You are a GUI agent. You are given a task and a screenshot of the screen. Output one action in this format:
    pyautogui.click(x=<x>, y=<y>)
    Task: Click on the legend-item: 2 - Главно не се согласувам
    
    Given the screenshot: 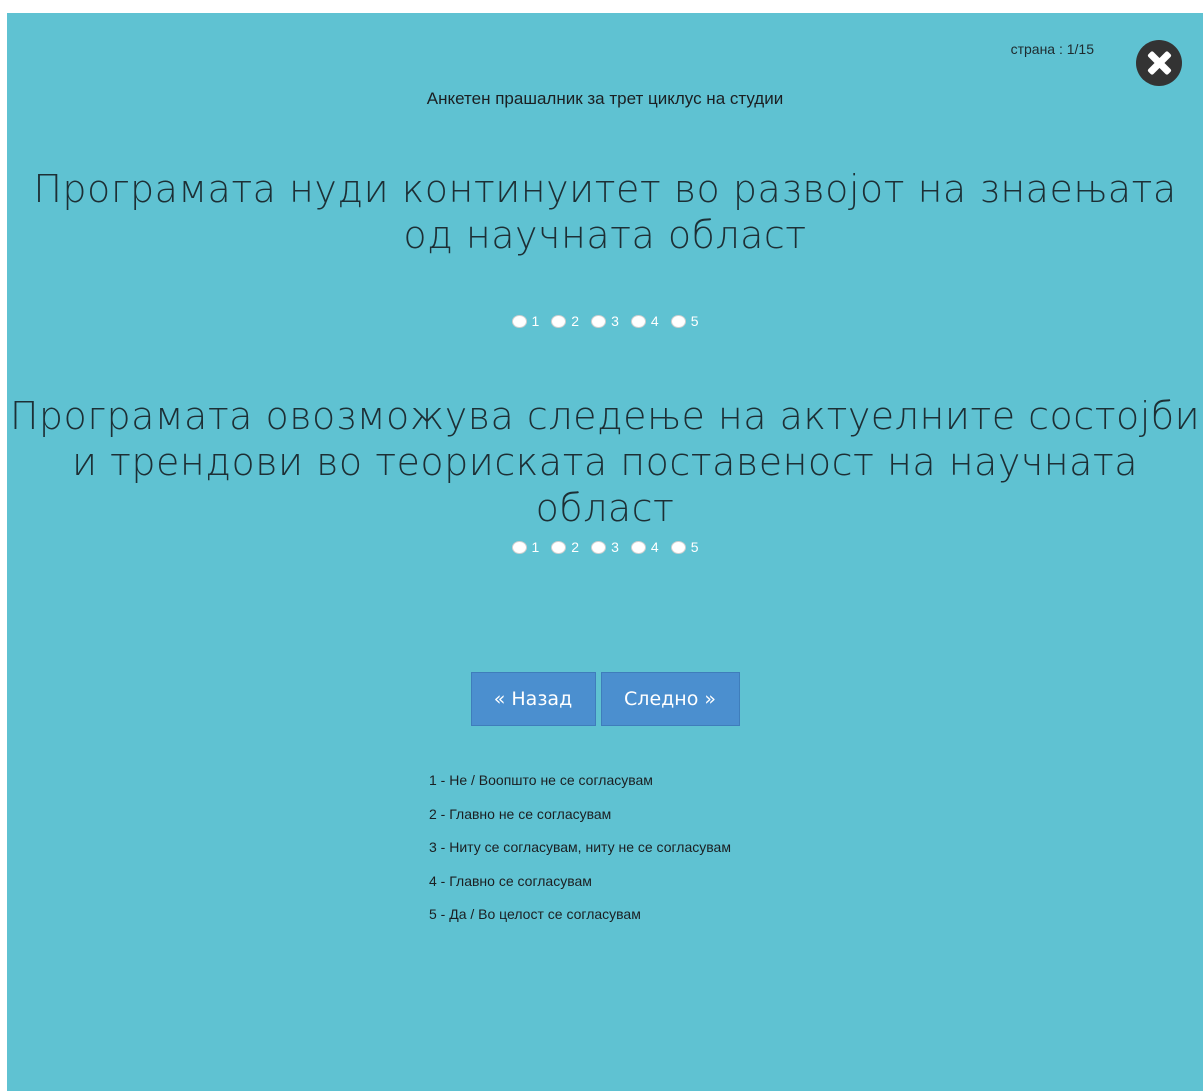 What is the action you would take?
    pyautogui.click(x=520, y=813)
    